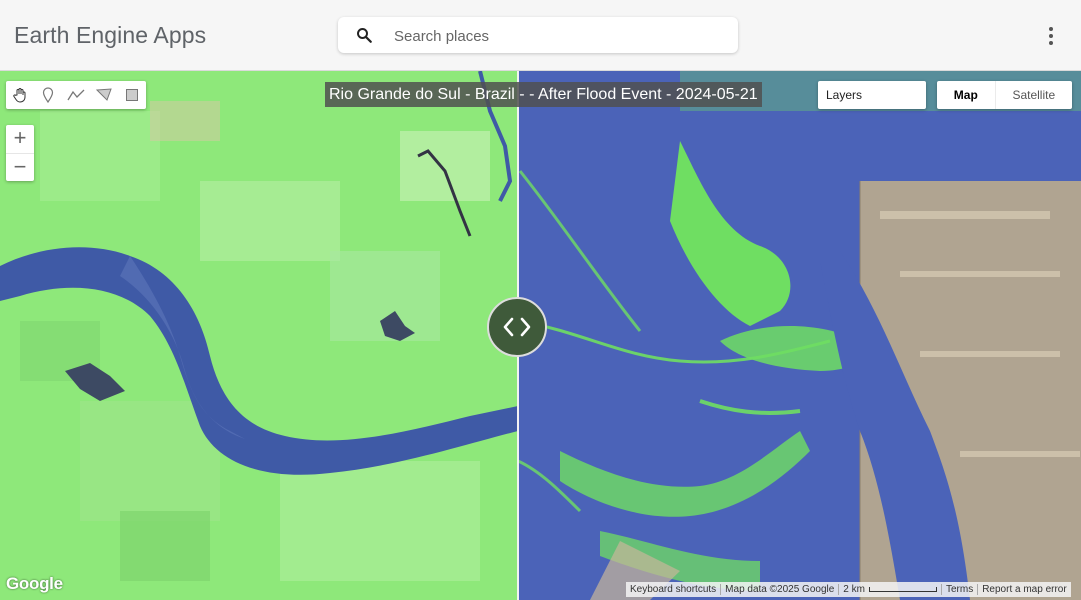 This screenshot has width=1081, height=600. I want to click on polygon-icon, so click(104, 95).